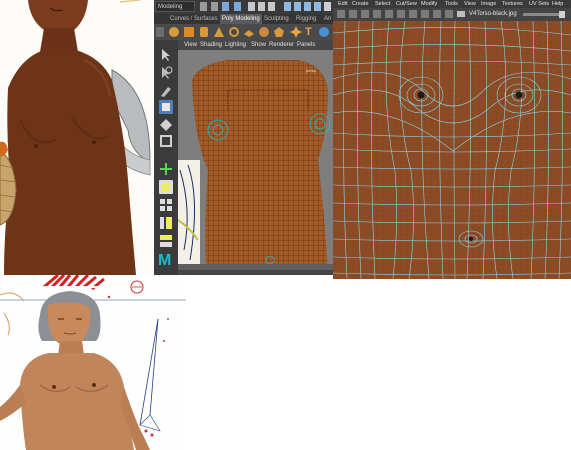 The image size is (571, 450). Describe the element at coordinates (166, 241) in the screenshot. I see `persp-graph-layout-icon` at that location.